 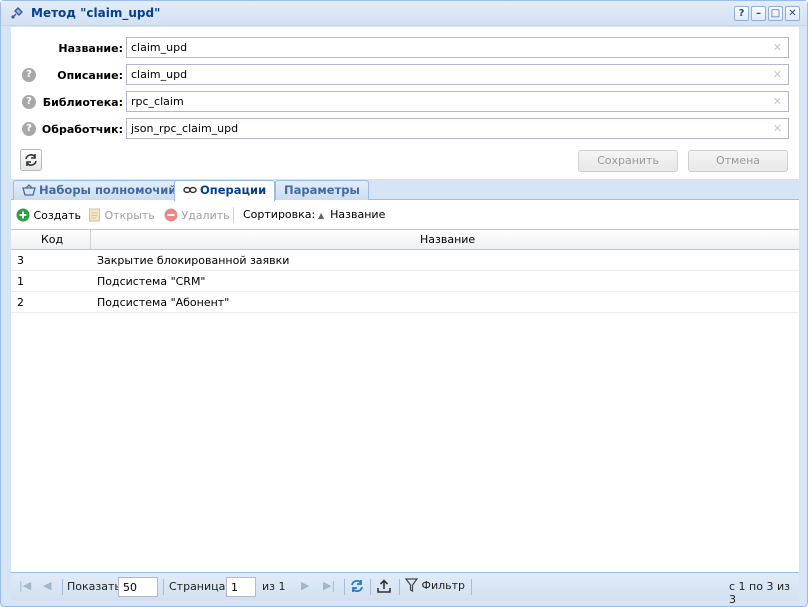 I want to click on first-page-icon: |◀, so click(x=25, y=585).